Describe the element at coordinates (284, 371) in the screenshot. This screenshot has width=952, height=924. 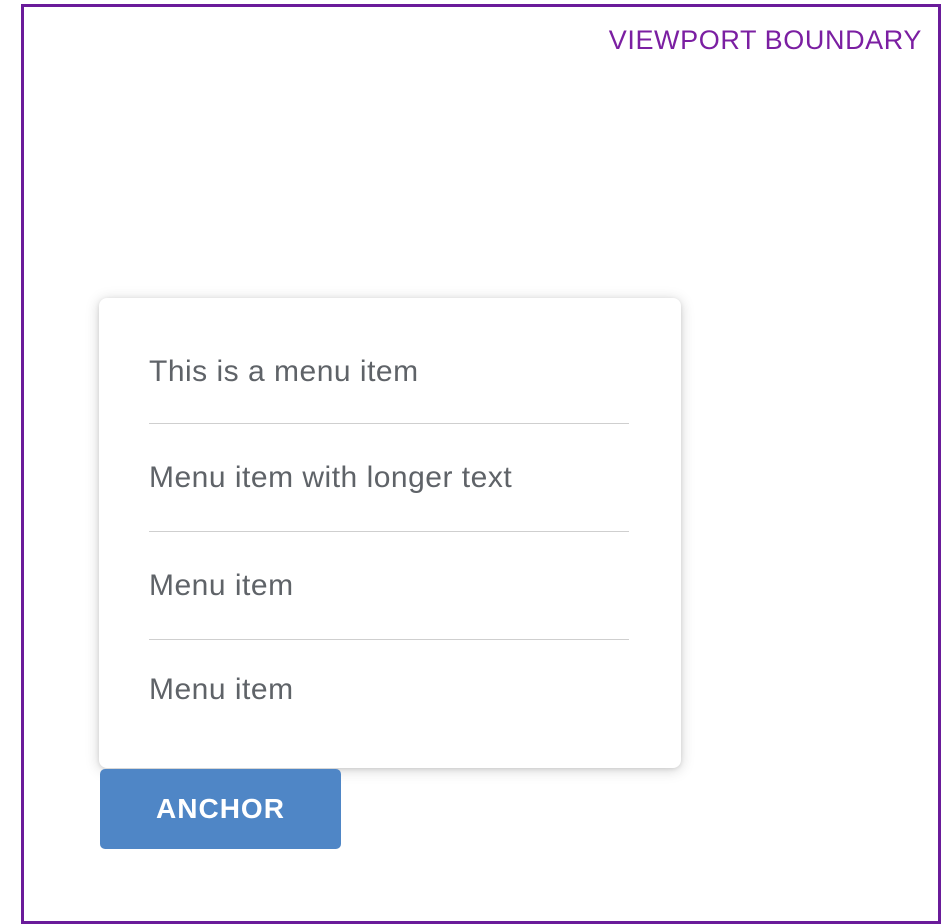
I see `menu-item-label: This is a menu item` at that location.